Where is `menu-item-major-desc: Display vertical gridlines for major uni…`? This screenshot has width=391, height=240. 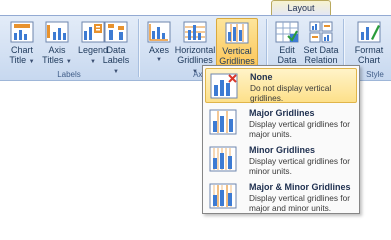
menu-item-major-desc: Display vertical gridlines for major uni… is located at coordinates (299, 129).